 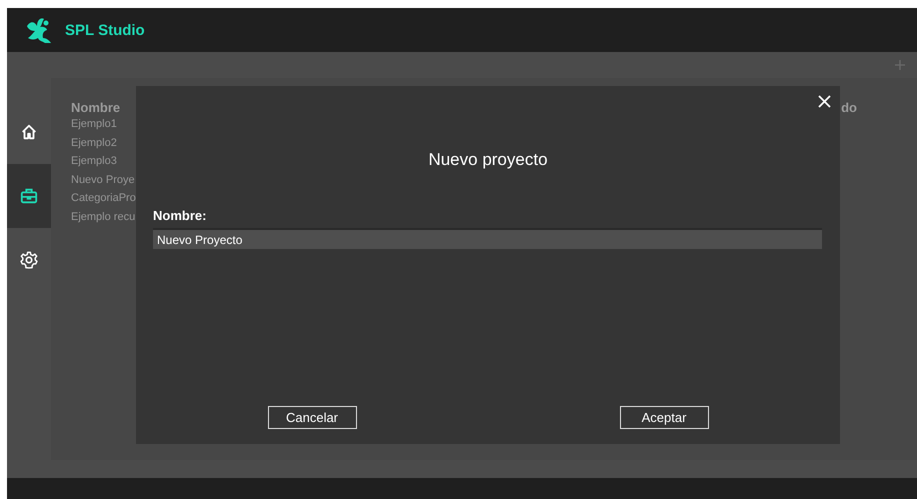 I want to click on accept-button: Aceptar, so click(x=664, y=417).